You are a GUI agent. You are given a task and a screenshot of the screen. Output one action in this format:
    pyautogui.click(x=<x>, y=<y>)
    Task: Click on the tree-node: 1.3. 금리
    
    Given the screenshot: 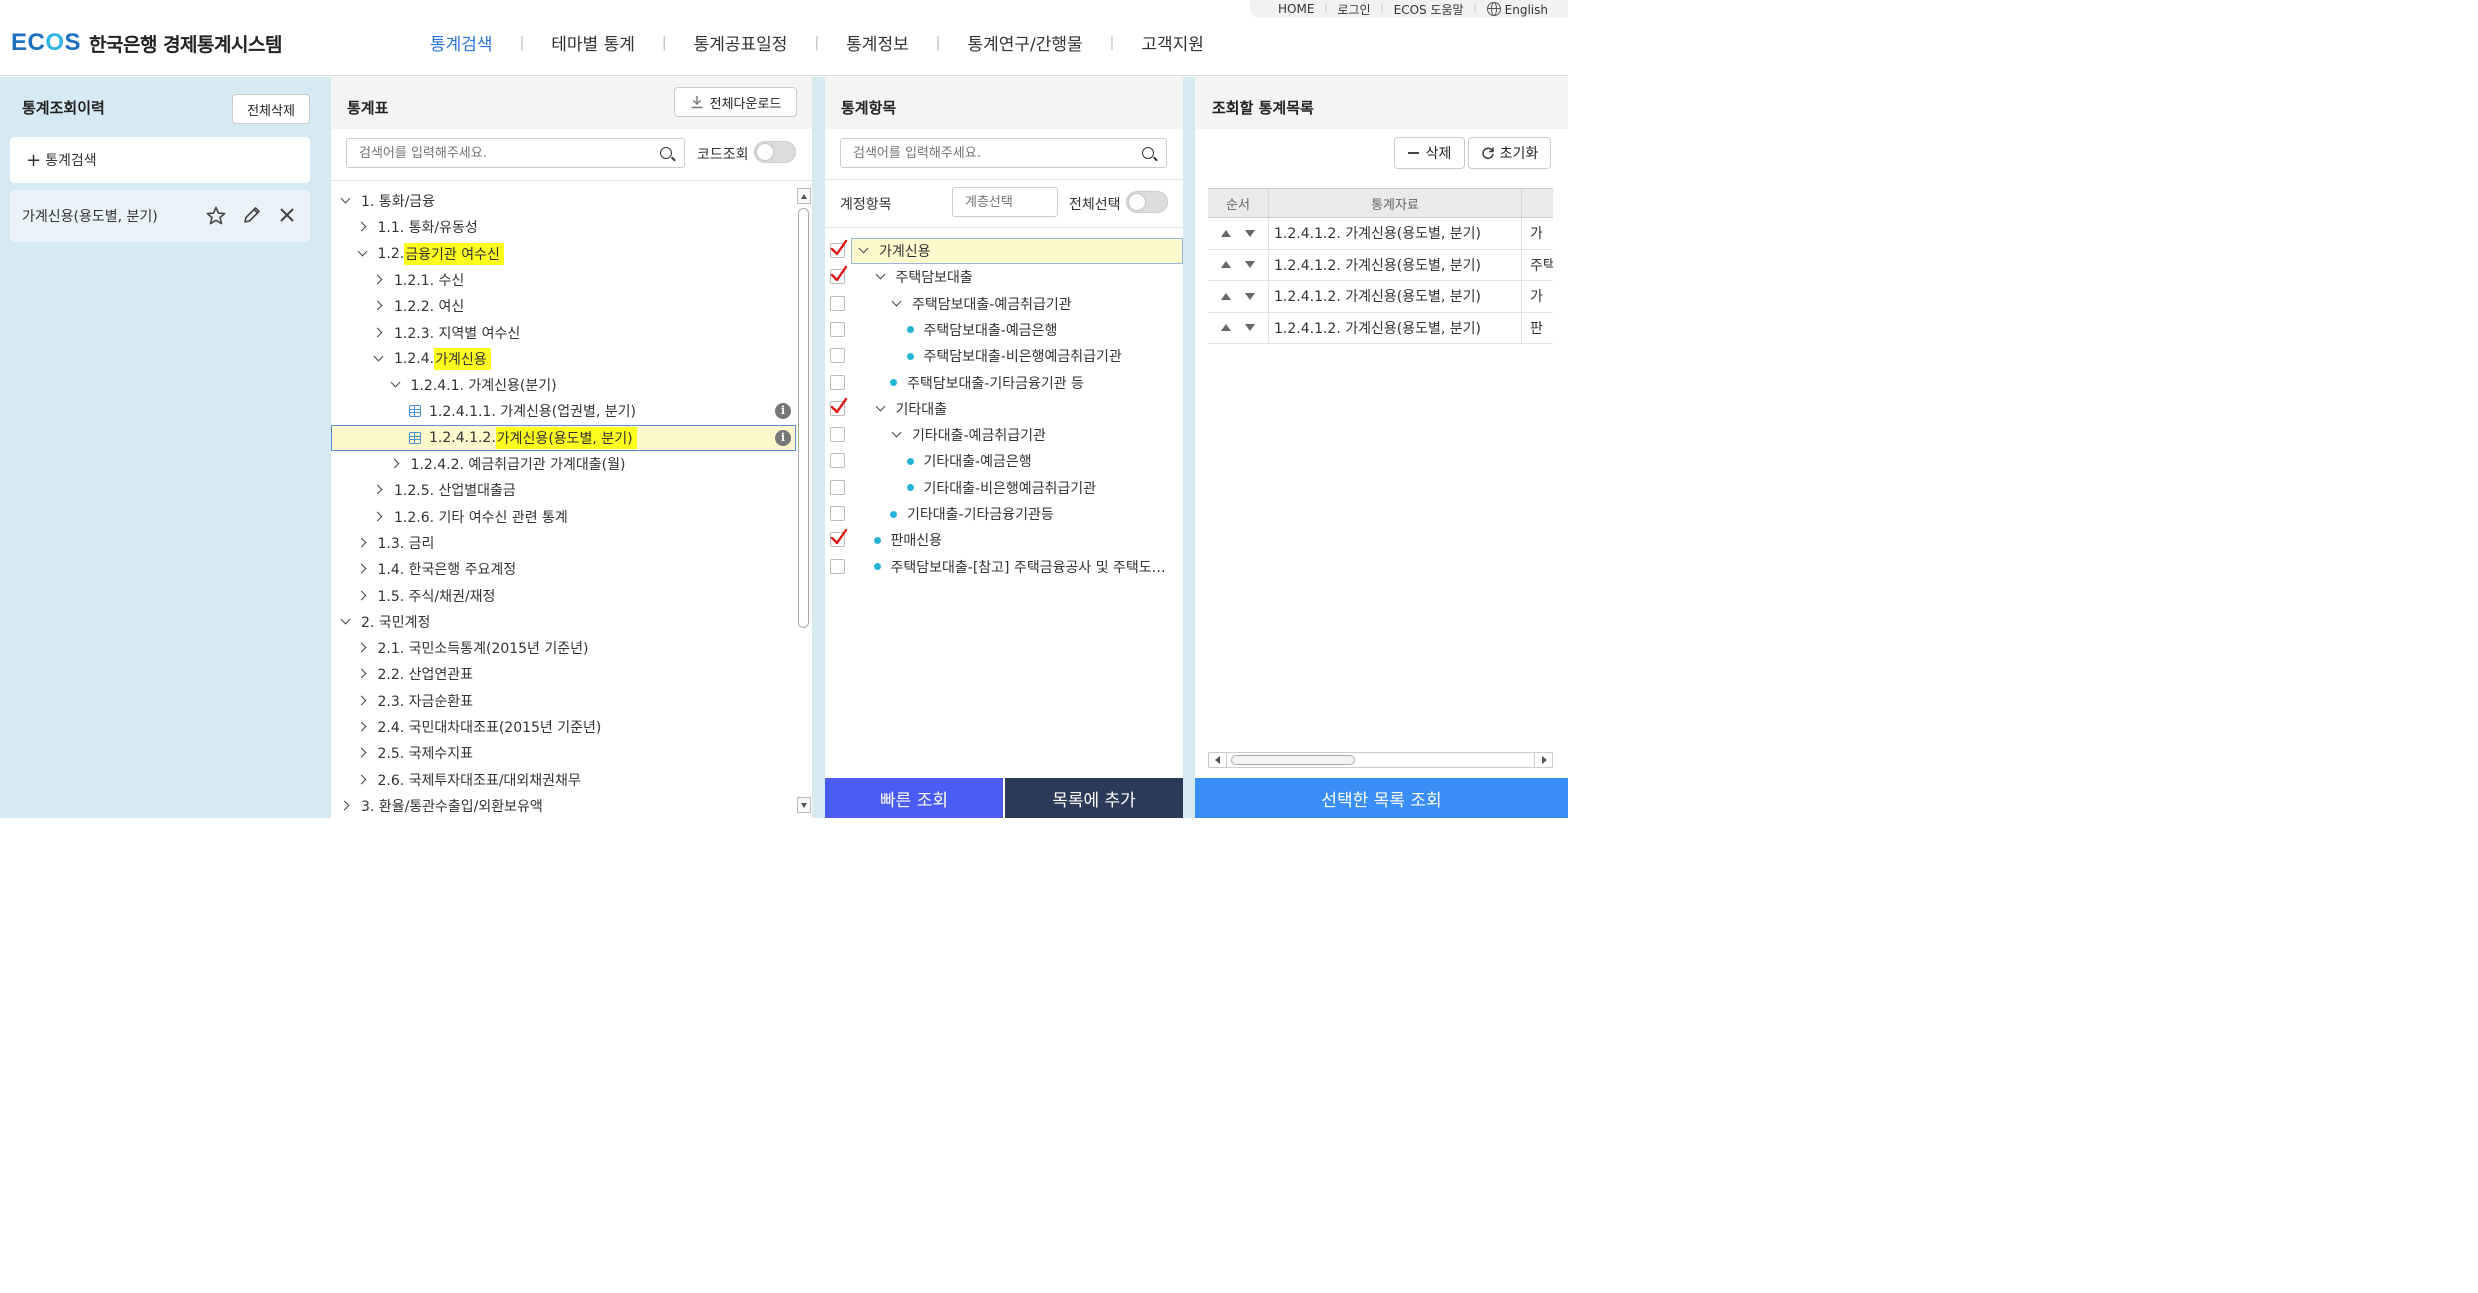 What is the action you would take?
    pyautogui.click(x=395, y=543)
    